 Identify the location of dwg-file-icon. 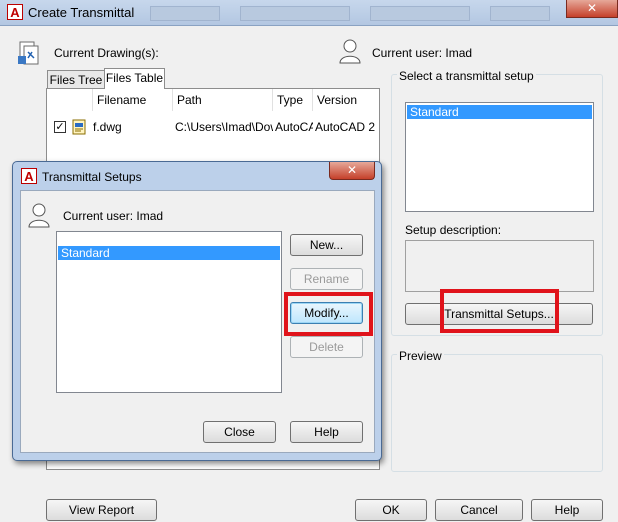
(79, 128).